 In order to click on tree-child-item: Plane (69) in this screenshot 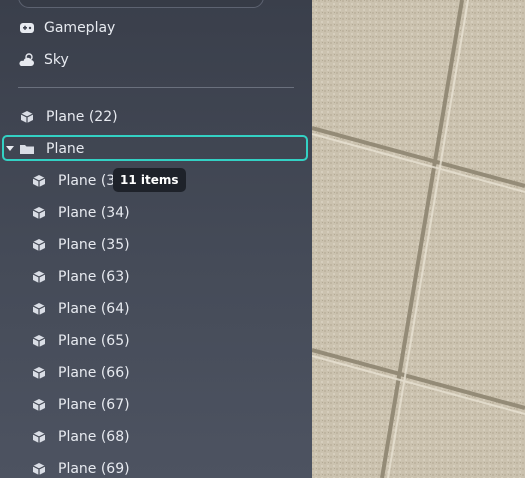, I will do `click(80, 466)`.